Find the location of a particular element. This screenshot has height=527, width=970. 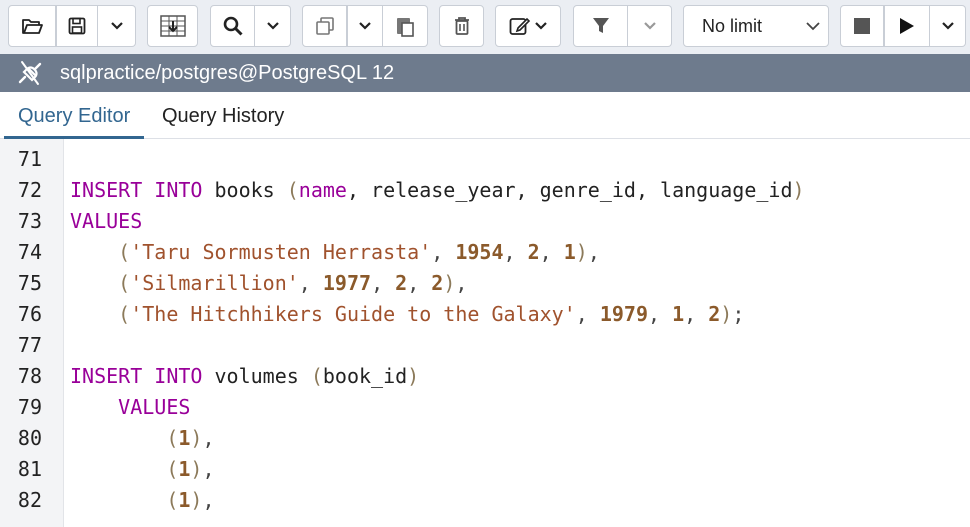

execute-options-dropdown is located at coordinates (948, 26).